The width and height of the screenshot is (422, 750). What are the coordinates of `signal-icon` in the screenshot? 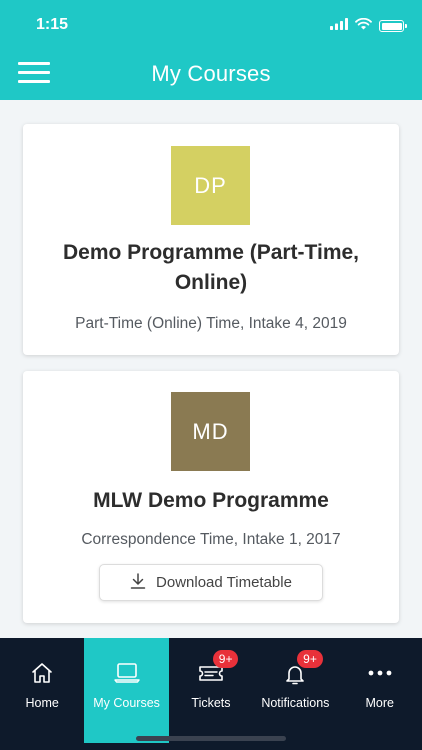 It's located at (339, 26).